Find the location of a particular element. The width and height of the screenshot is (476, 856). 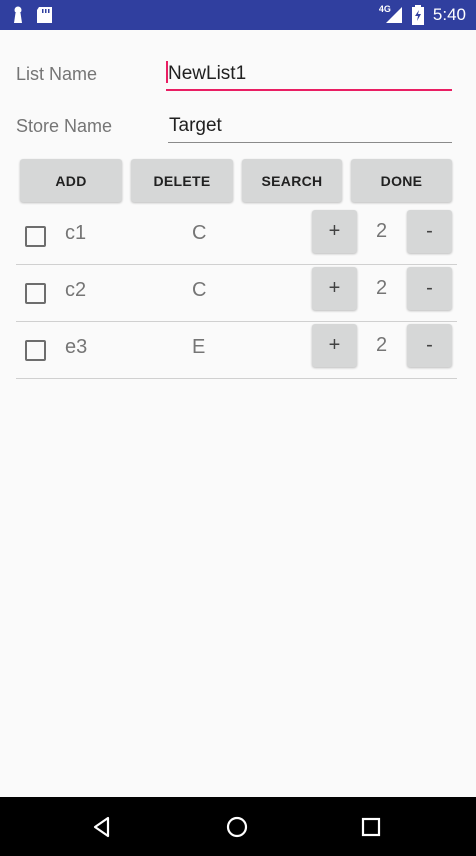

home-button is located at coordinates (237, 826).